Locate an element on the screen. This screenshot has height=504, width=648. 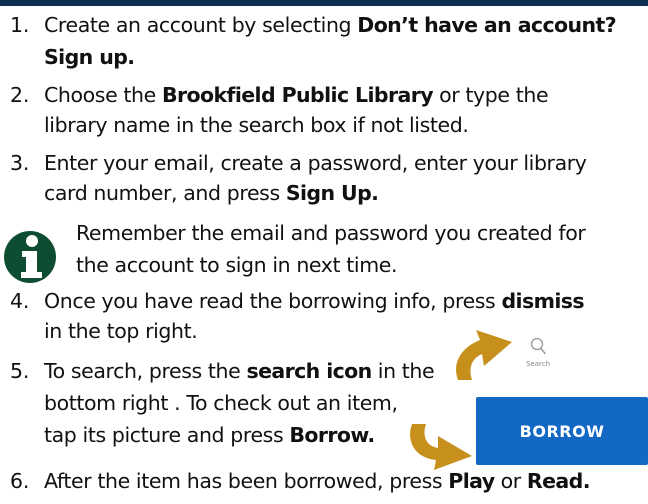
step-4-line-2: in the top right. is located at coordinates (121, 331).